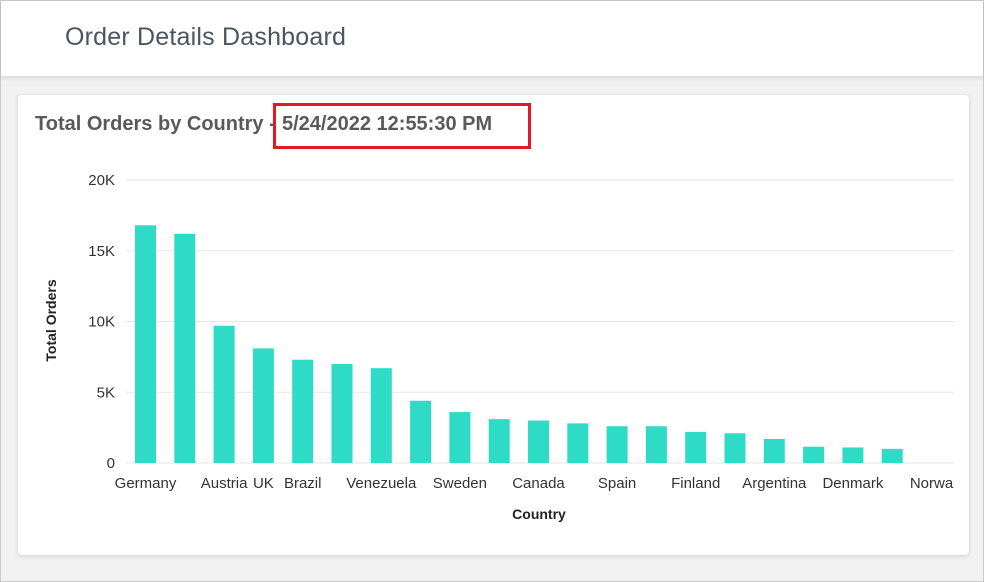  Describe the element at coordinates (303, 411) in the screenshot. I see `bar-brazil` at that location.